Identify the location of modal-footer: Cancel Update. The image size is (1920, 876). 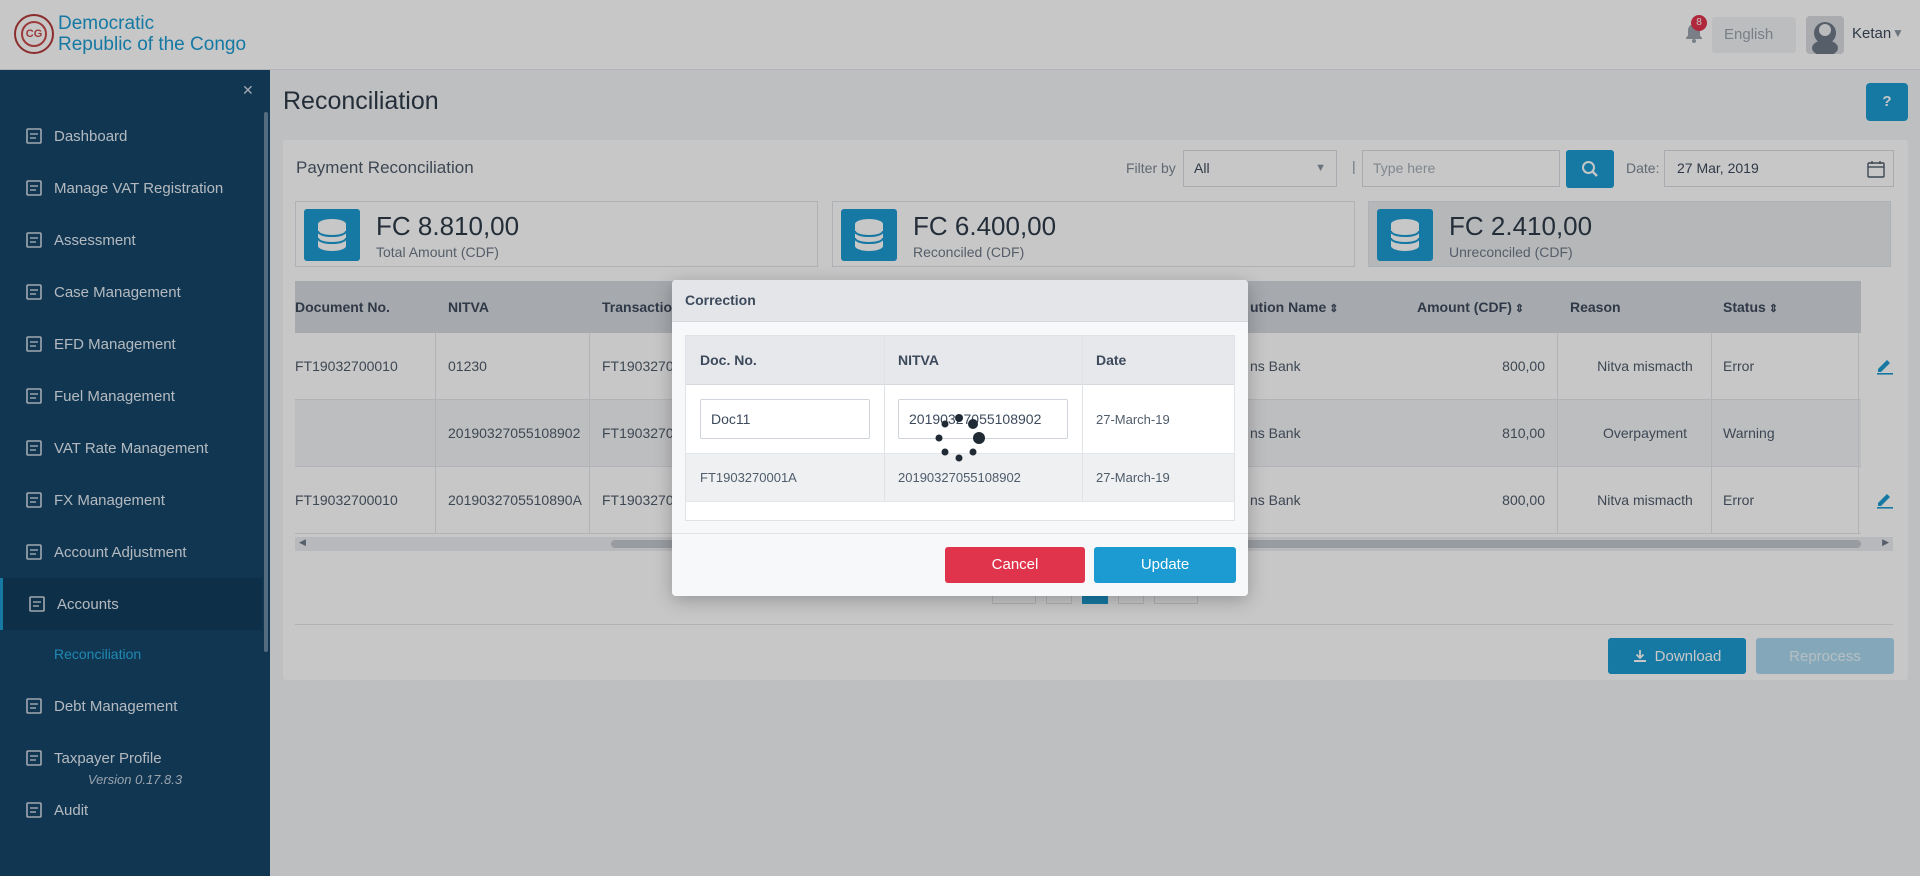
(960, 564).